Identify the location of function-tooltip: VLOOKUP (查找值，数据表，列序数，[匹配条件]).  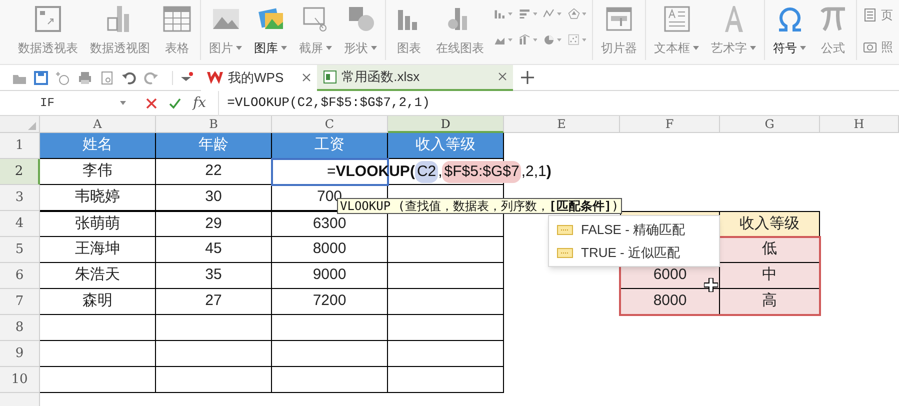
(479, 206).